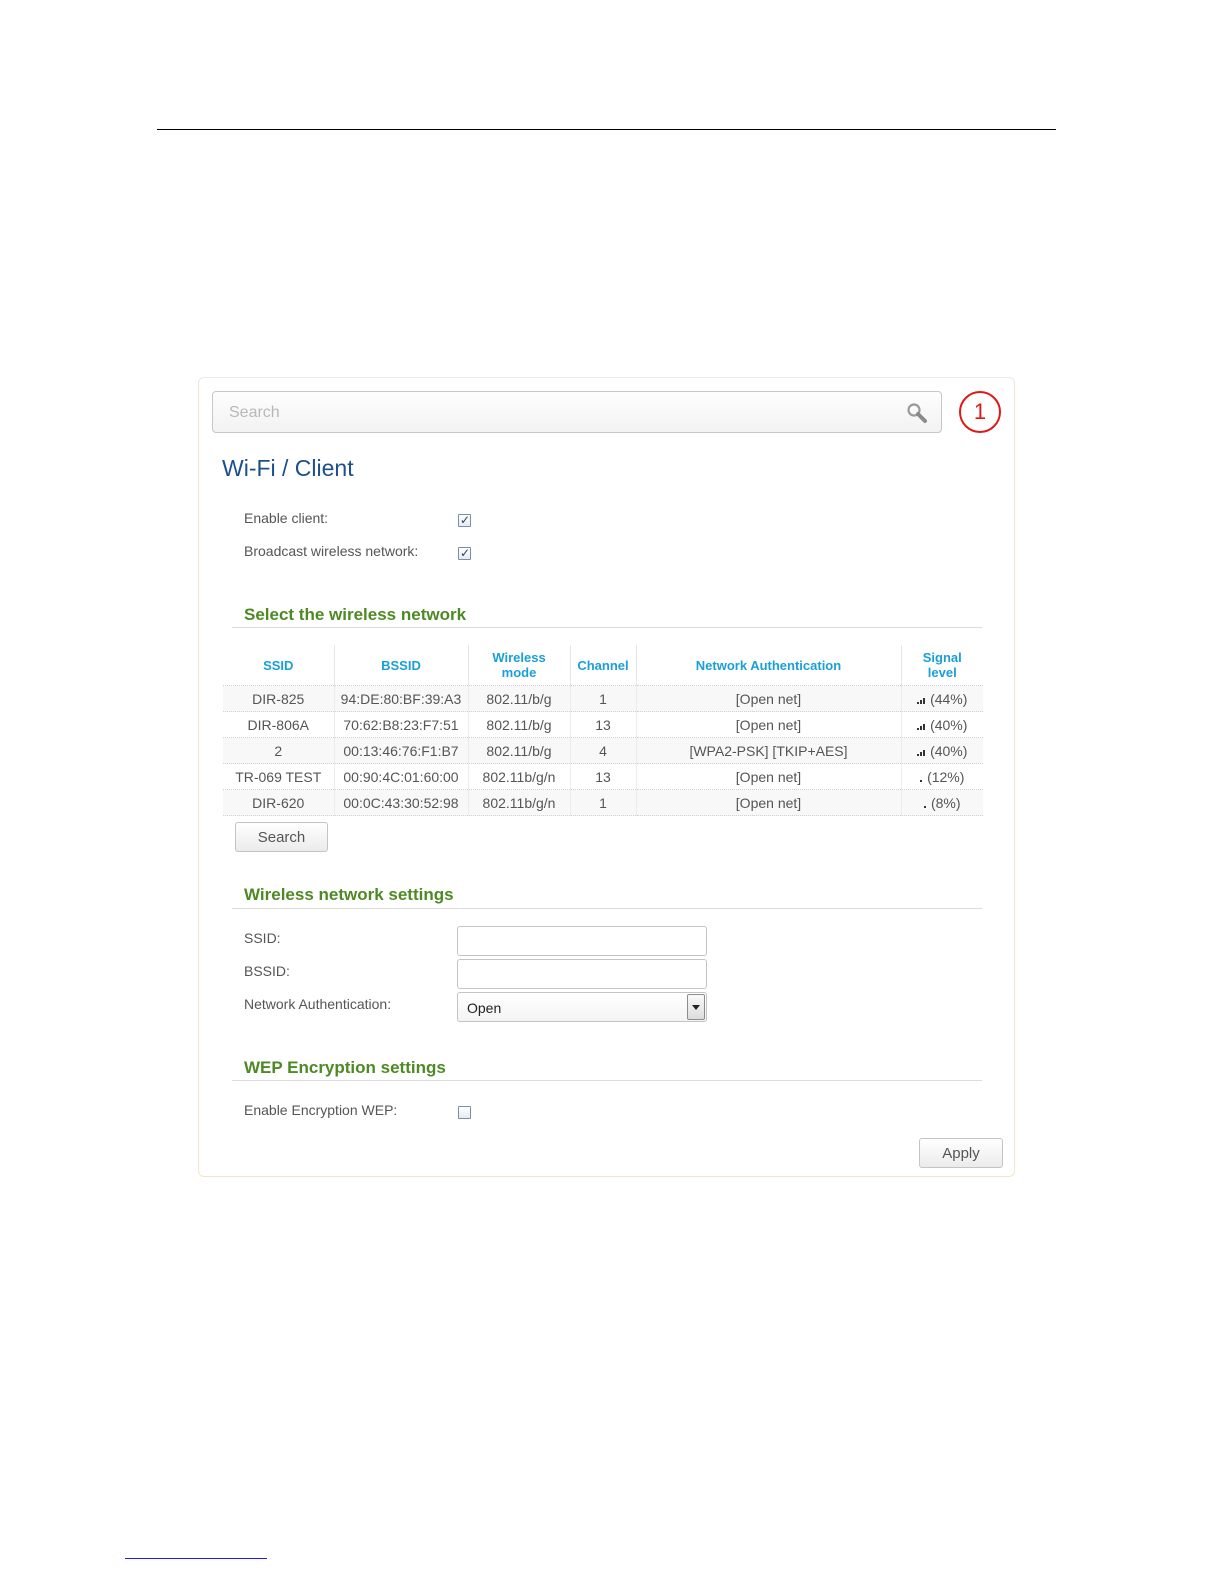 The image size is (1224, 1584). I want to click on cell-auth: [WPA2-PSK] [TKIP+AES], so click(768, 750).